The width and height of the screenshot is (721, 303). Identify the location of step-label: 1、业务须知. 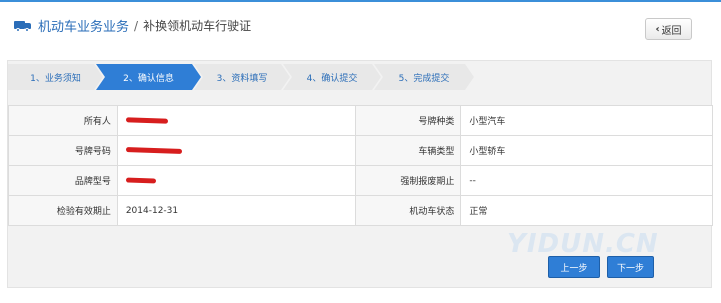
(55, 78).